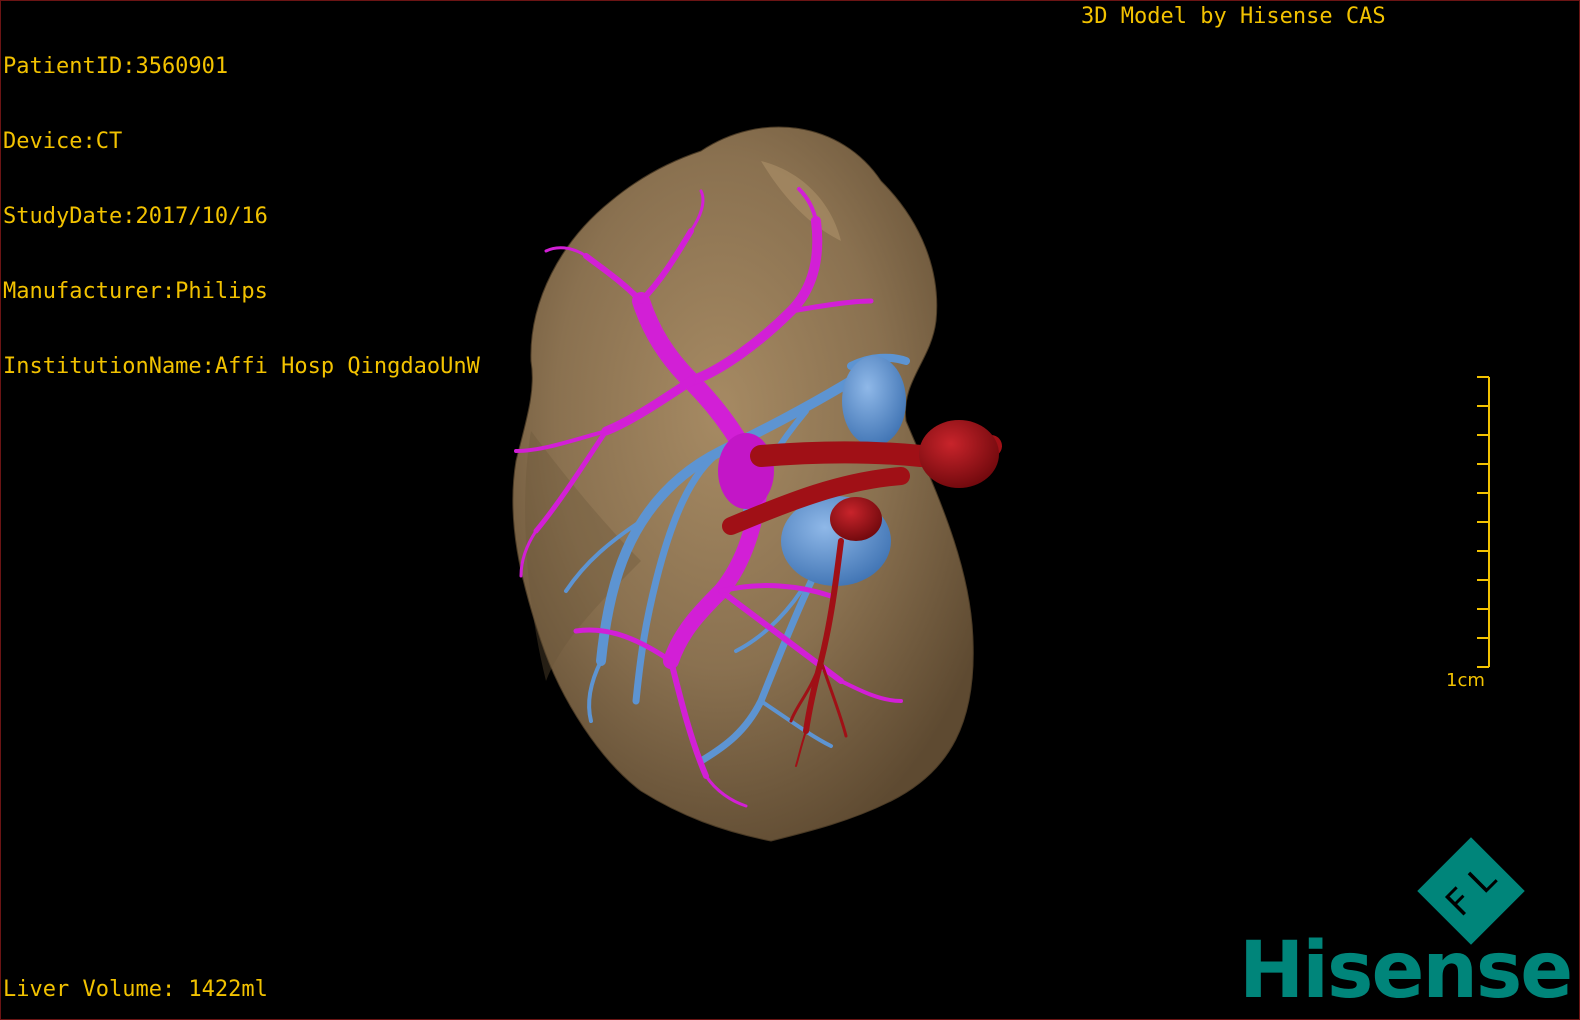 Image resolution: width=1580 pixels, height=1020 pixels. What do you see at coordinates (1406, 971) in the screenshot?
I see `hisense-logo: Hisense` at bounding box center [1406, 971].